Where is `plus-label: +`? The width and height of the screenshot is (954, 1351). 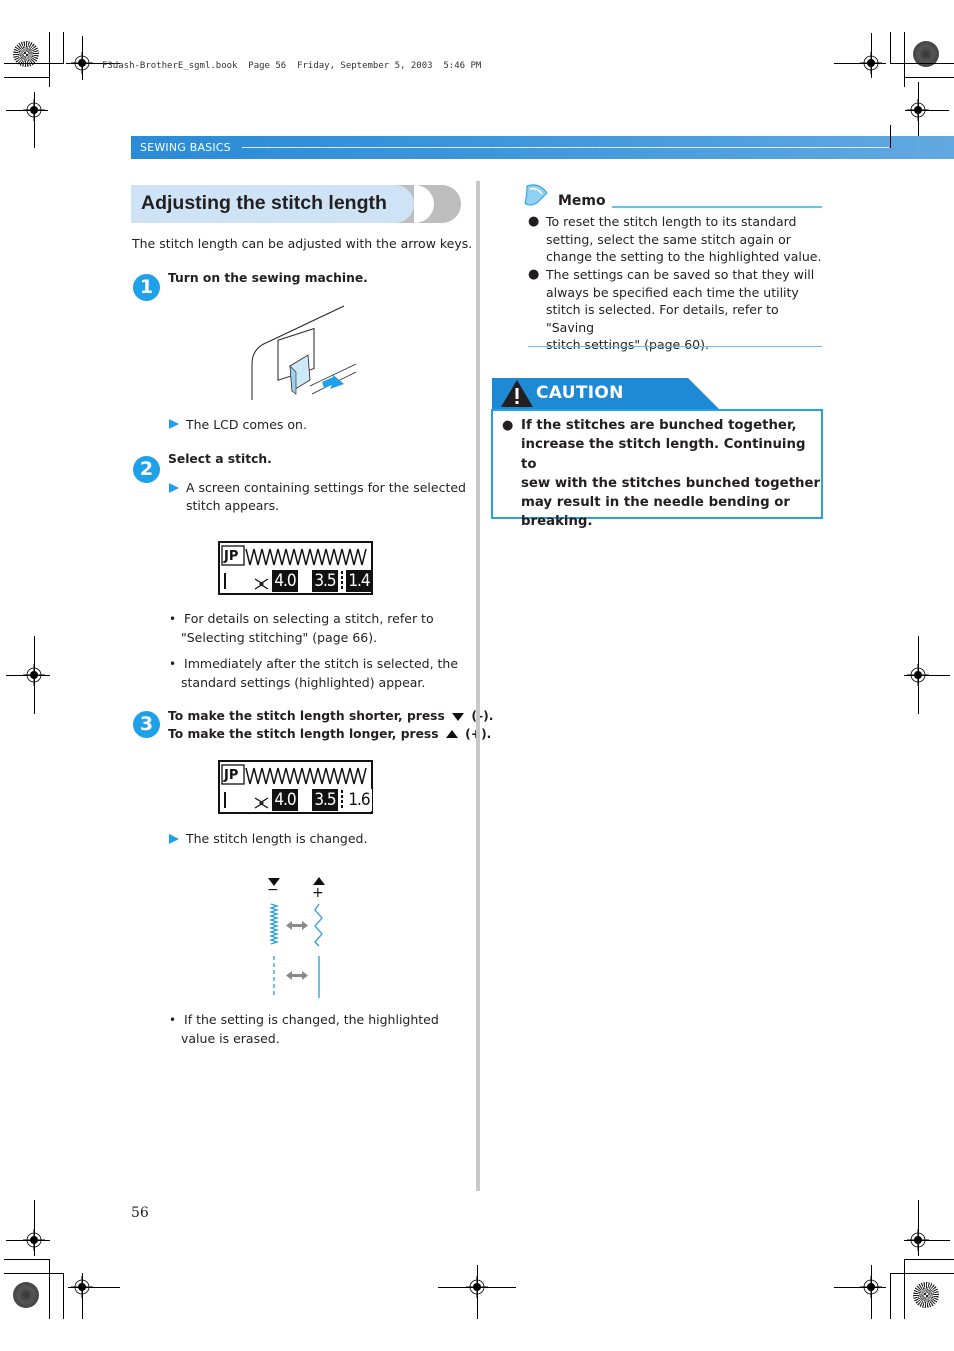 plus-label: + is located at coordinates (318, 893).